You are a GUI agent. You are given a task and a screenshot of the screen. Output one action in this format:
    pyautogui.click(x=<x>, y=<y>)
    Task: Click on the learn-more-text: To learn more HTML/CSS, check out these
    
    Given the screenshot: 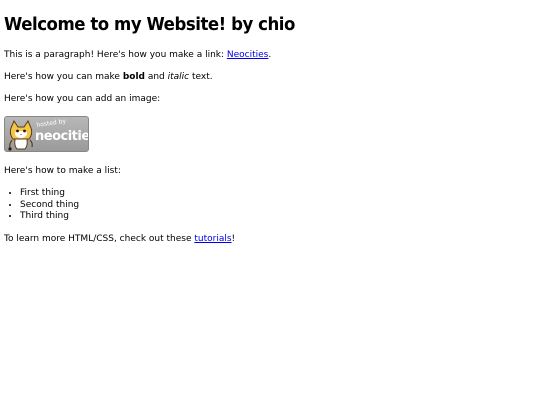 What is the action you would take?
    pyautogui.click(x=99, y=238)
    